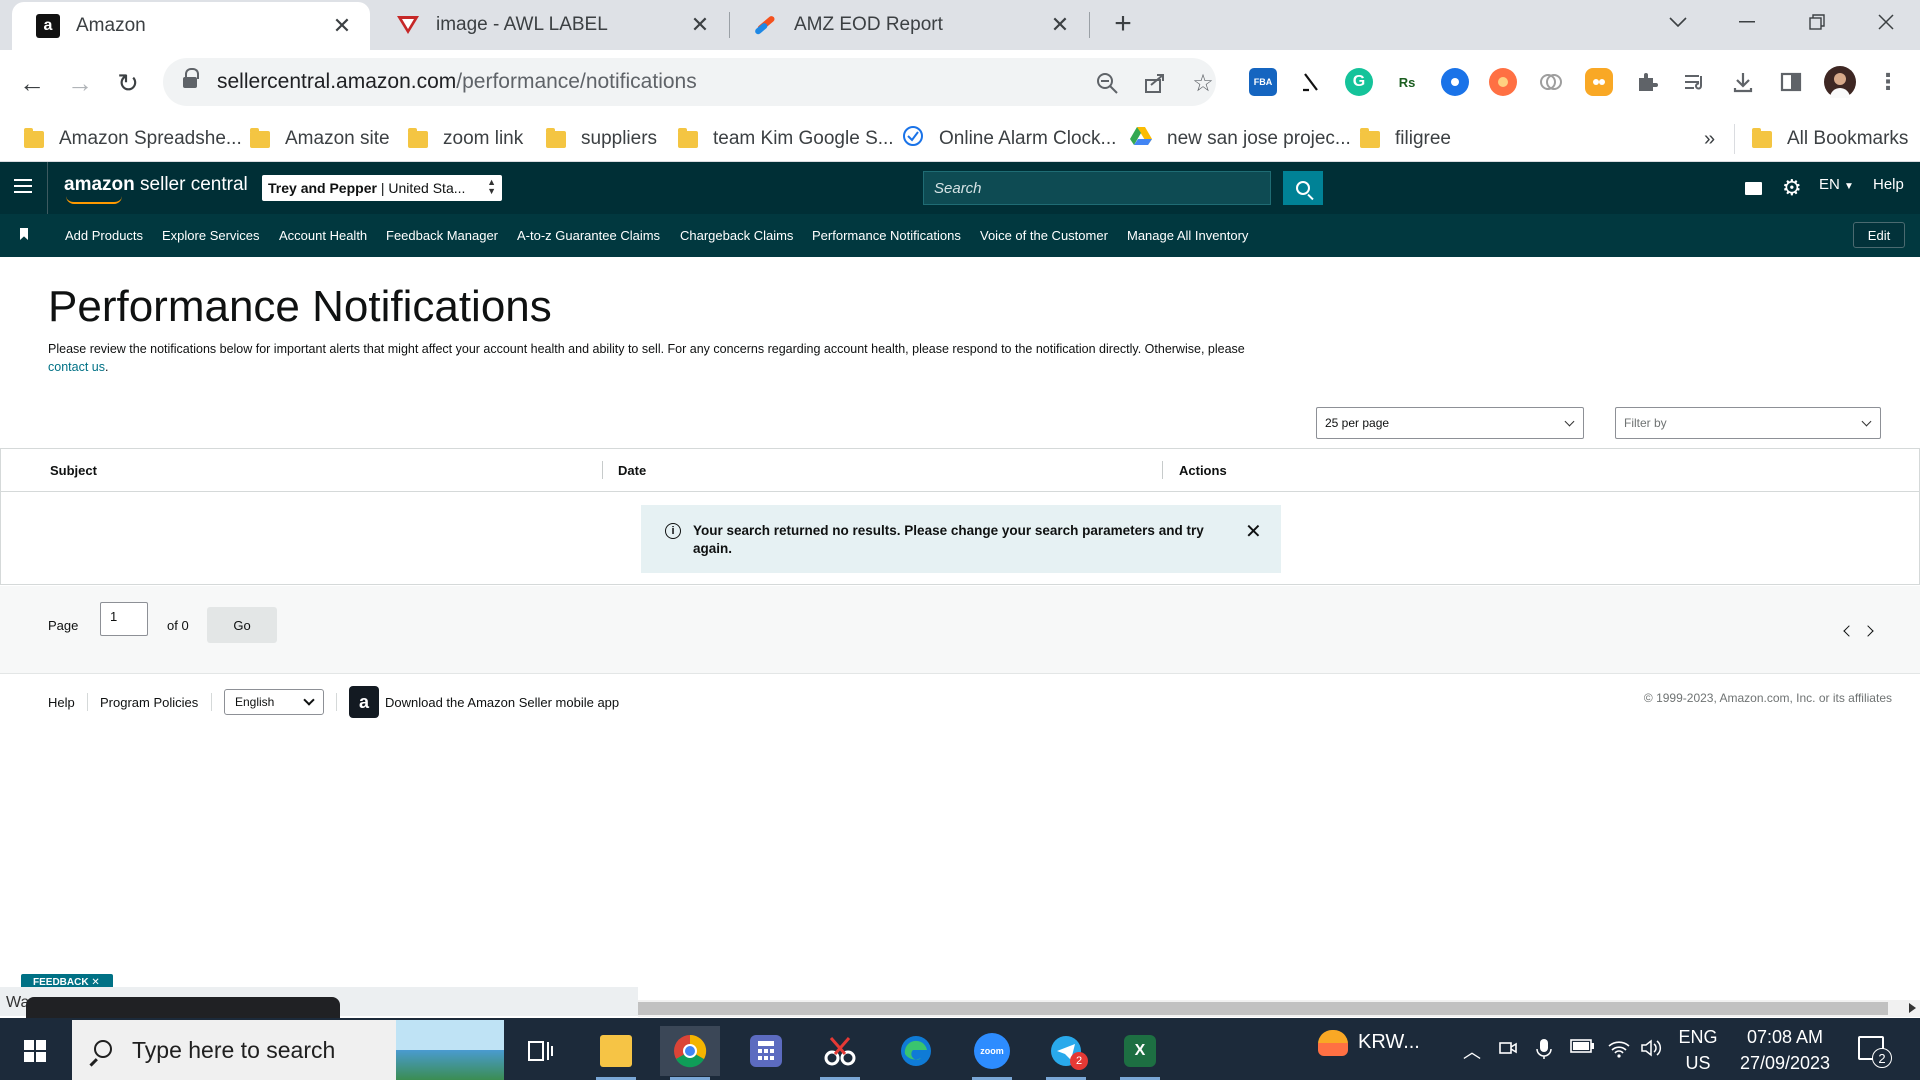 The width and height of the screenshot is (1920, 1080). What do you see at coordinates (601, 139) in the screenshot?
I see `bookmark-folder: suppliers` at bounding box center [601, 139].